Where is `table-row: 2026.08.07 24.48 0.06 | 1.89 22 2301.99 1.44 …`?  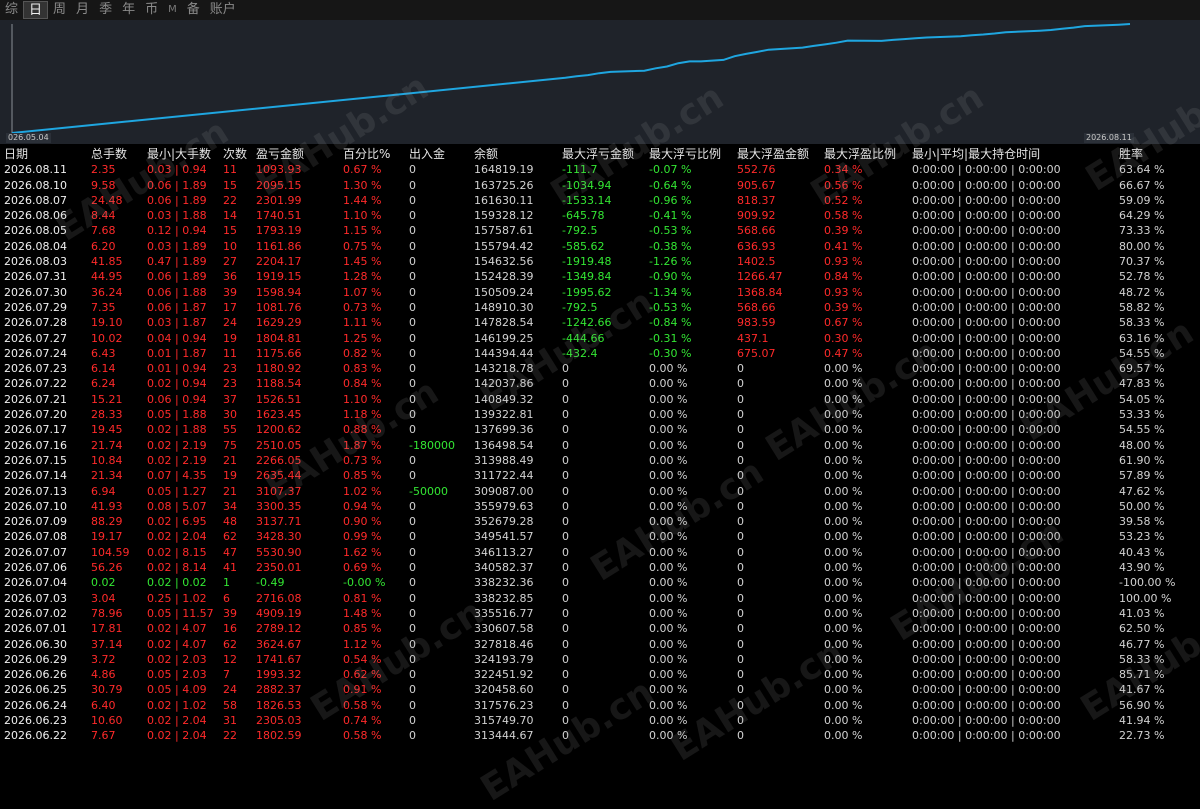
table-row: 2026.08.07 24.48 0.06 | 1.89 22 2301.99 1.44 … is located at coordinates (600, 200).